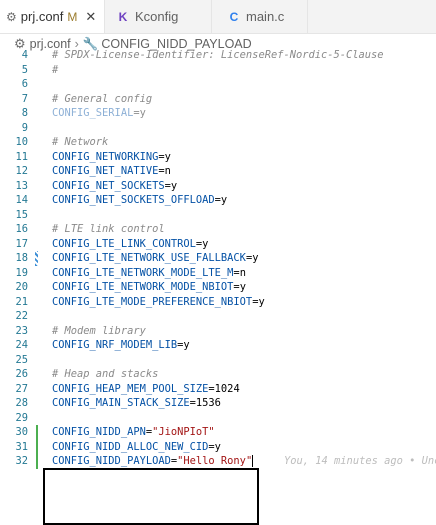  What do you see at coordinates (218, 84) in the screenshot?
I see `code-line: 6` at bounding box center [218, 84].